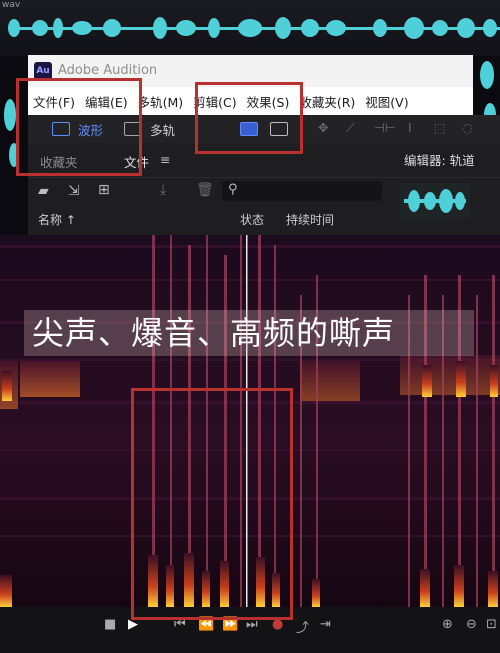 The image size is (500, 653). Describe the element at coordinates (11, 5) in the screenshot. I see `file-label: wav` at that location.